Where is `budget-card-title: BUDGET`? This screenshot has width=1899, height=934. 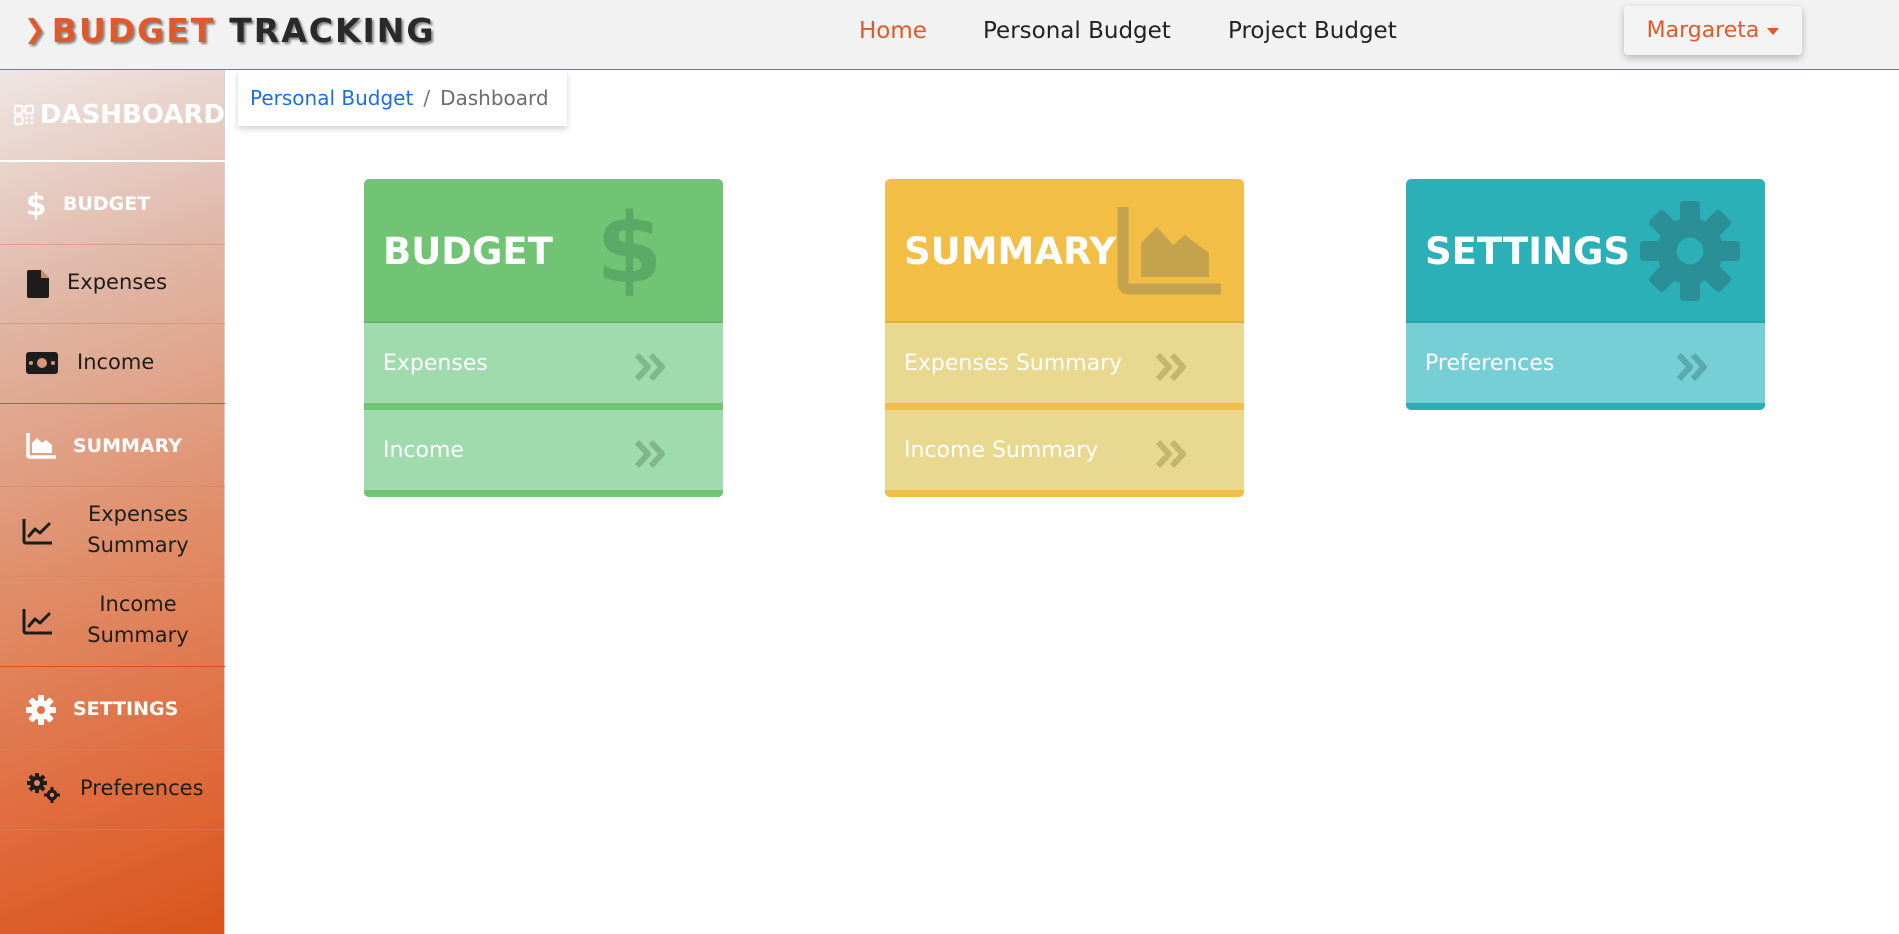
budget-card-title: BUDGET is located at coordinates (468, 251).